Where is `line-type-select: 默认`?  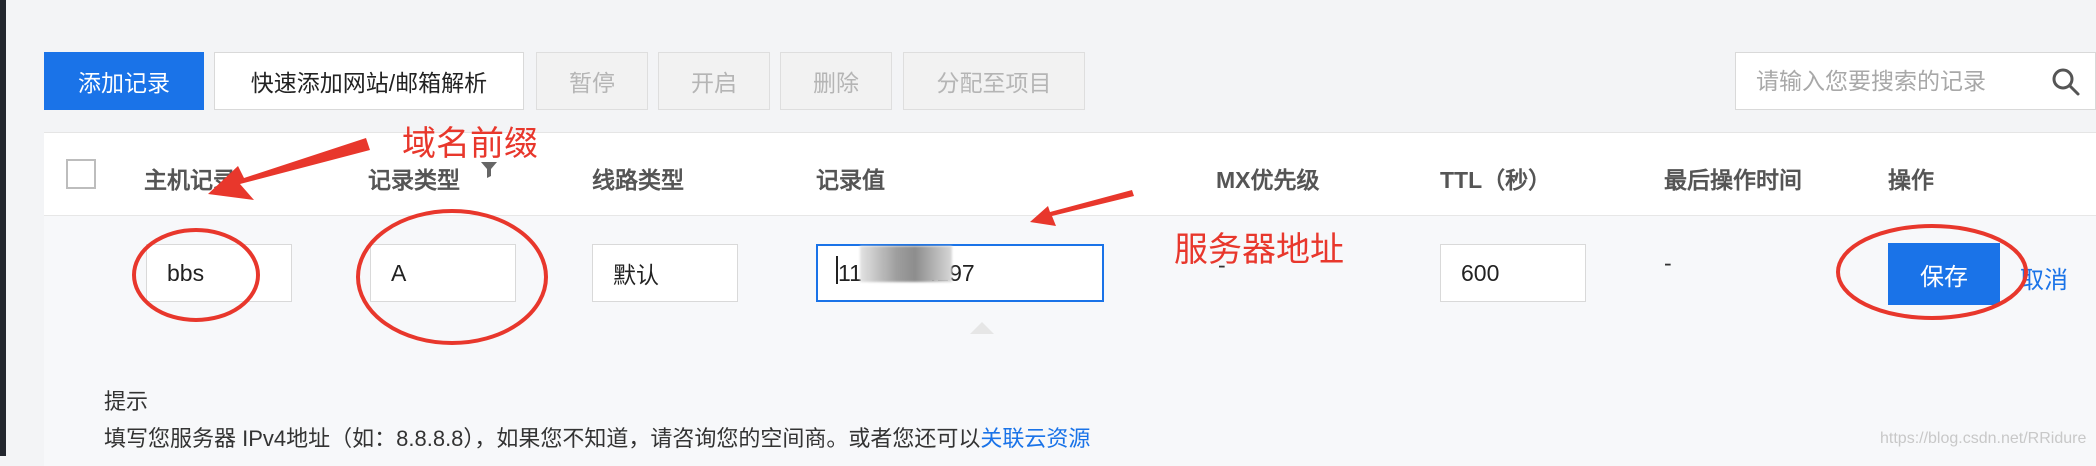
line-type-select: 默认 is located at coordinates (665, 273).